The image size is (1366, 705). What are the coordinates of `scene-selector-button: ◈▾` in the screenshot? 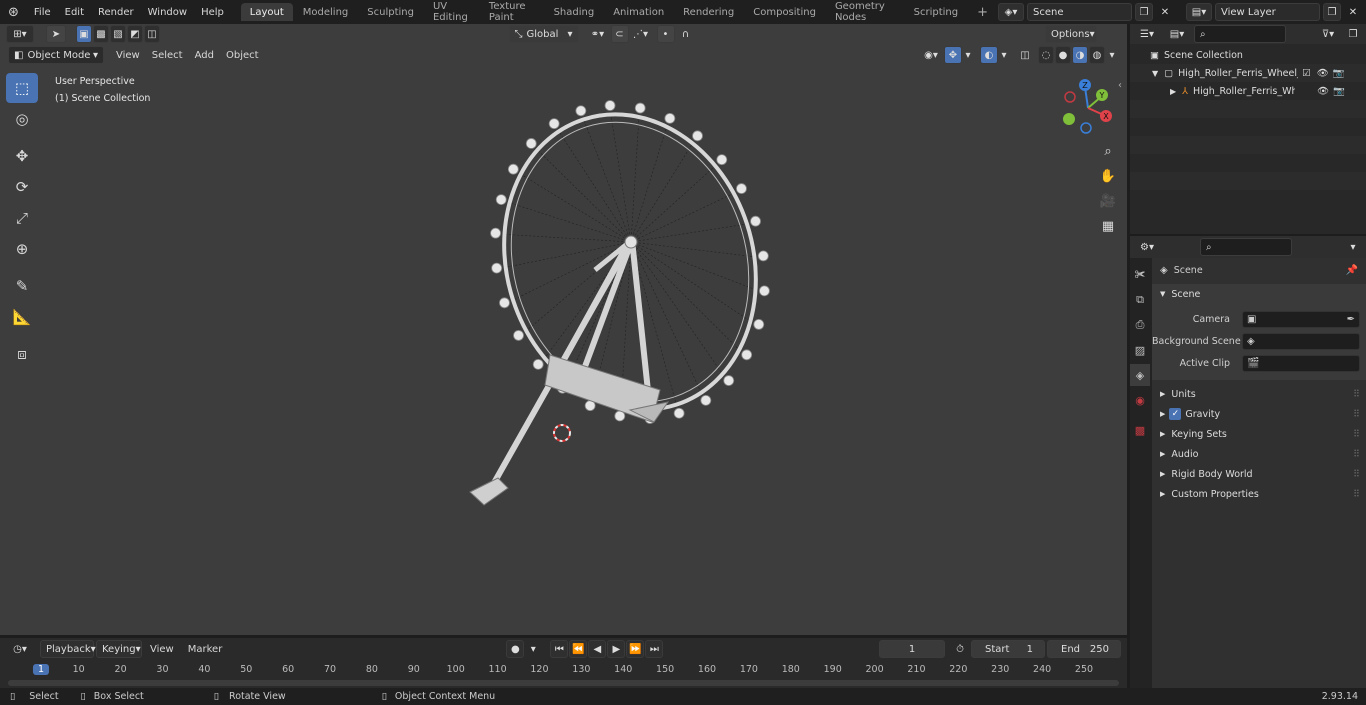 It's located at (1011, 12).